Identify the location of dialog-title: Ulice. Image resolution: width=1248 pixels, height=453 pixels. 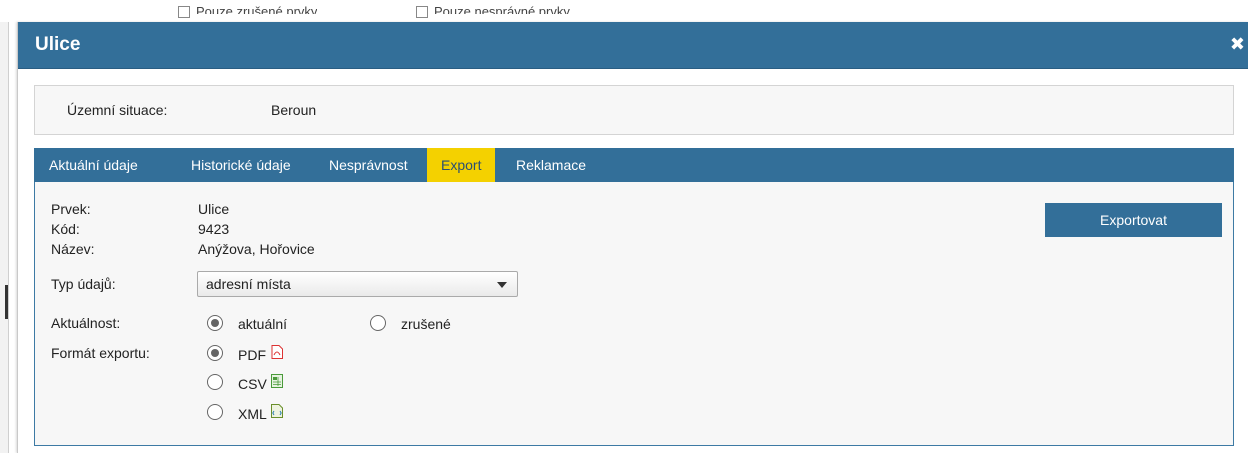
(58, 44).